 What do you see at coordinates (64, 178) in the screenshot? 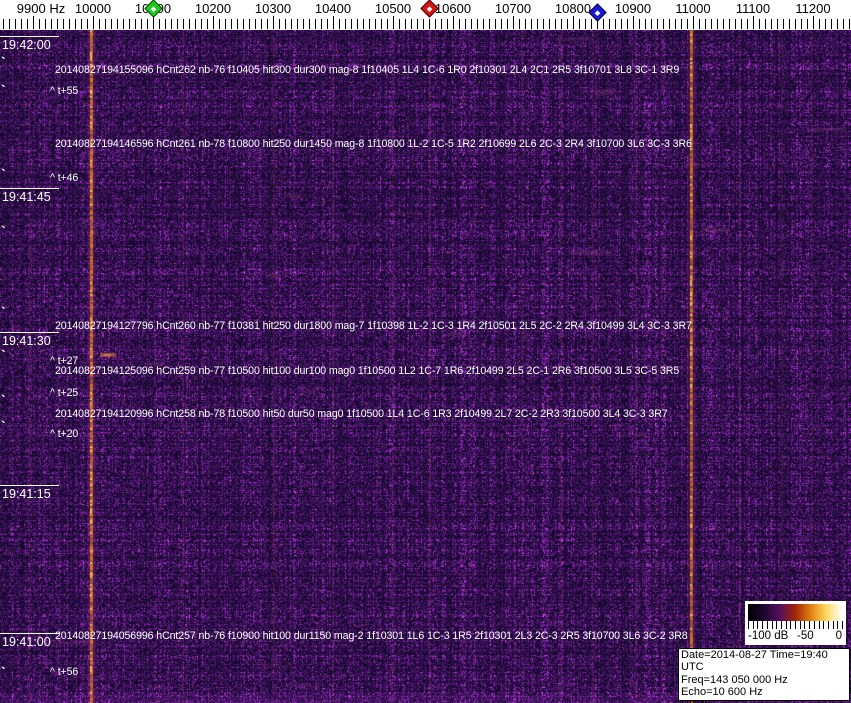
I see `detection-time-marker: ^ t+46` at bounding box center [64, 178].